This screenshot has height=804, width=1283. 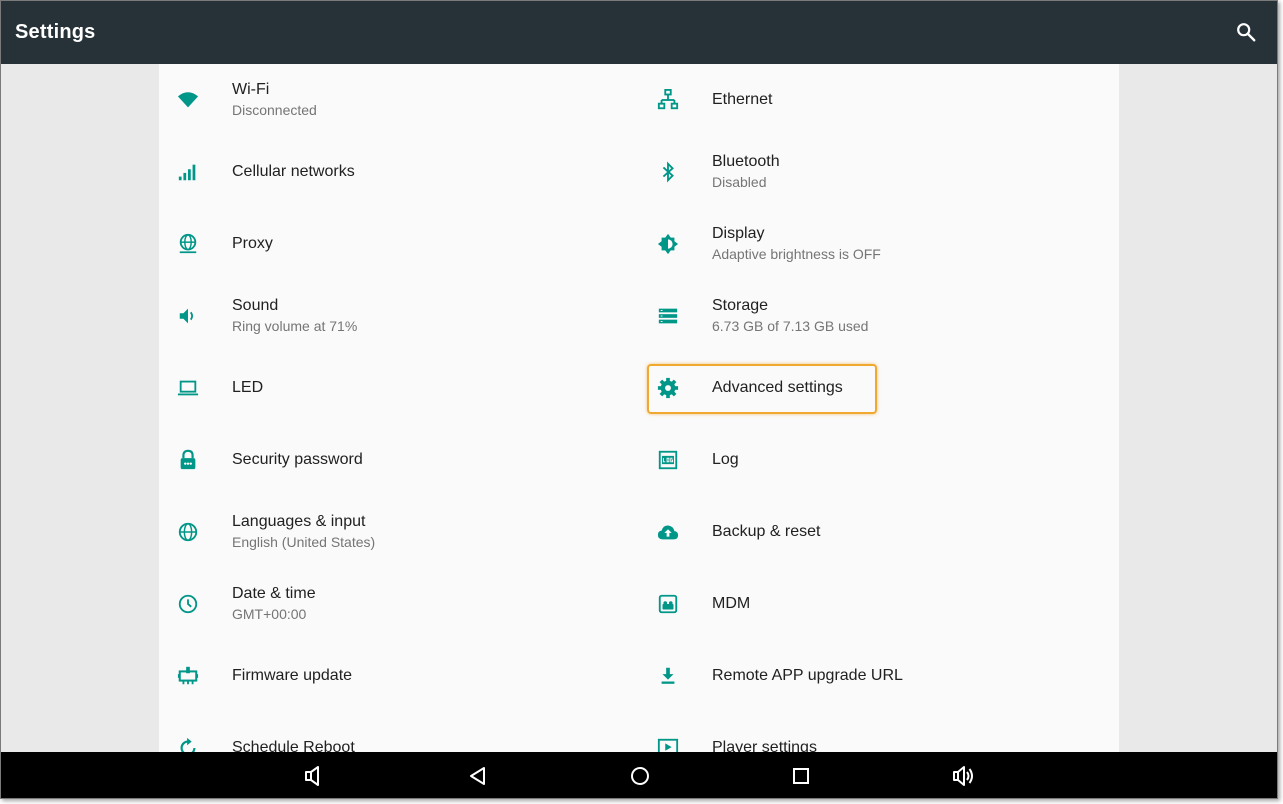 What do you see at coordinates (188, 316) in the screenshot?
I see `volume-icon` at bounding box center [188, 316].